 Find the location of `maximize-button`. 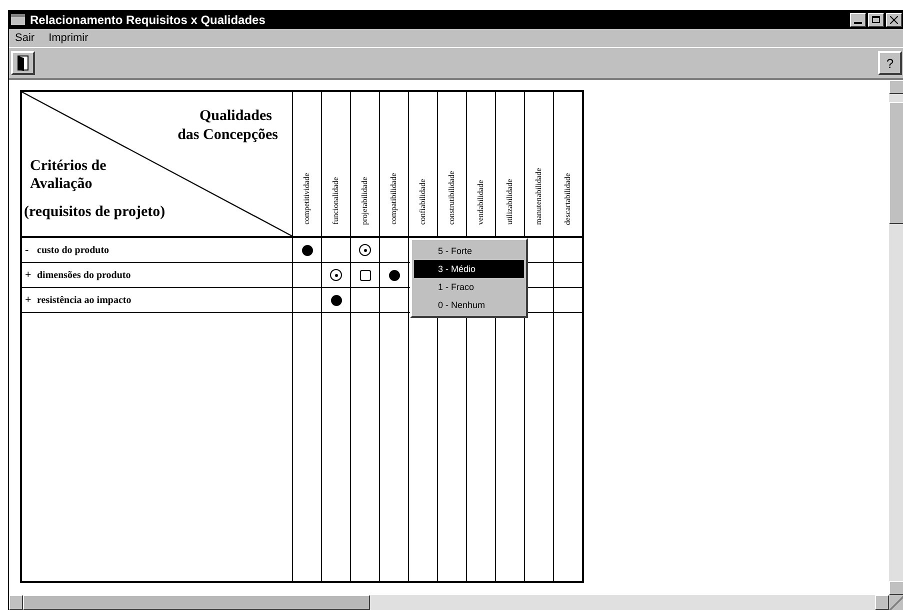

maximize-button is located at coordinates (876, 19).